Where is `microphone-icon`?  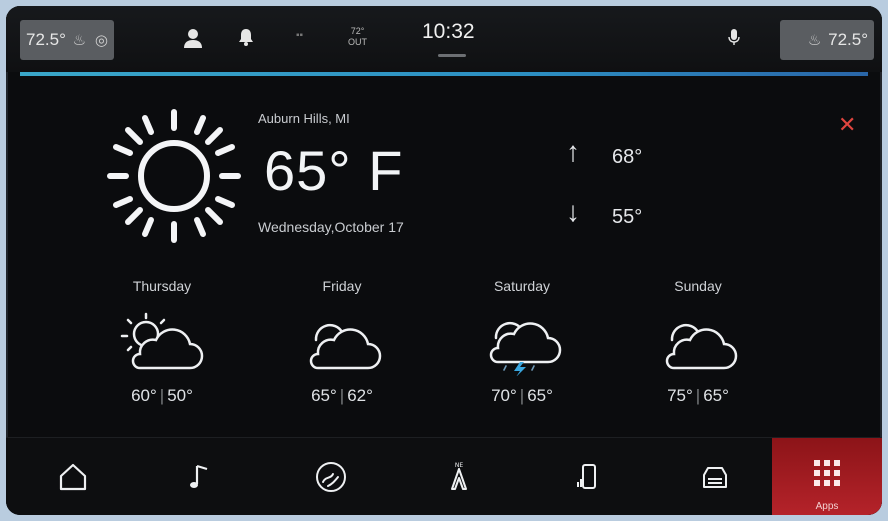
microphone-icon is located at coordinates (734, 39).